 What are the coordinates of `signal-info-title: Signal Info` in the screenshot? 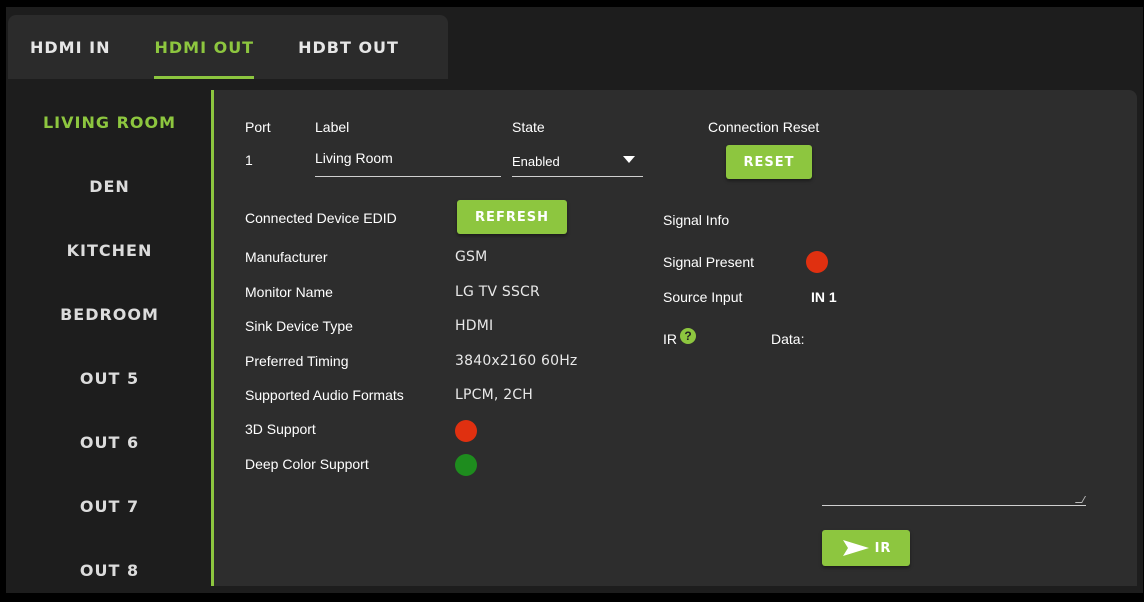 It's located at (696, 220).